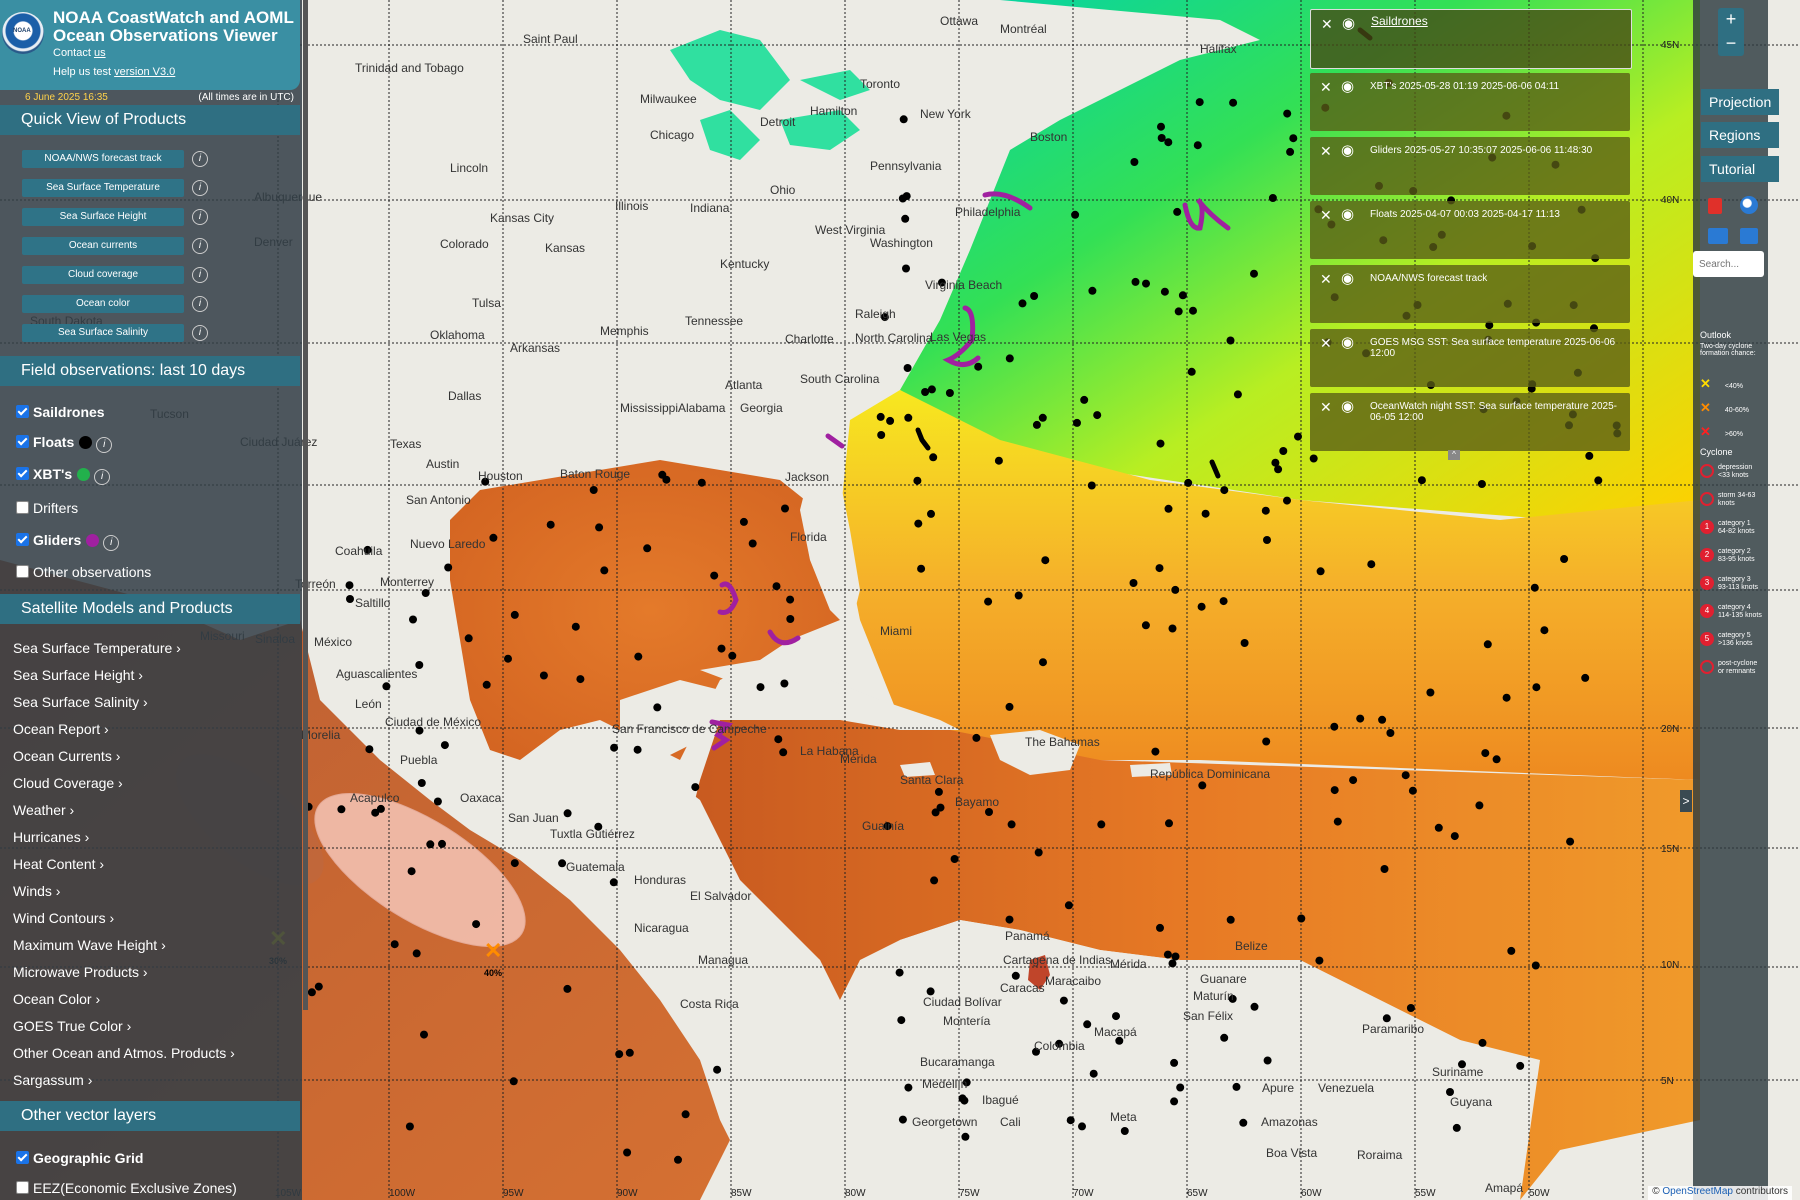 The height and width of the screenshot is (1200, 1800). Describe the element at coordinates (1697, 1191) in the screenshot. I see `osm-link: OpenStreetMap` at that location.